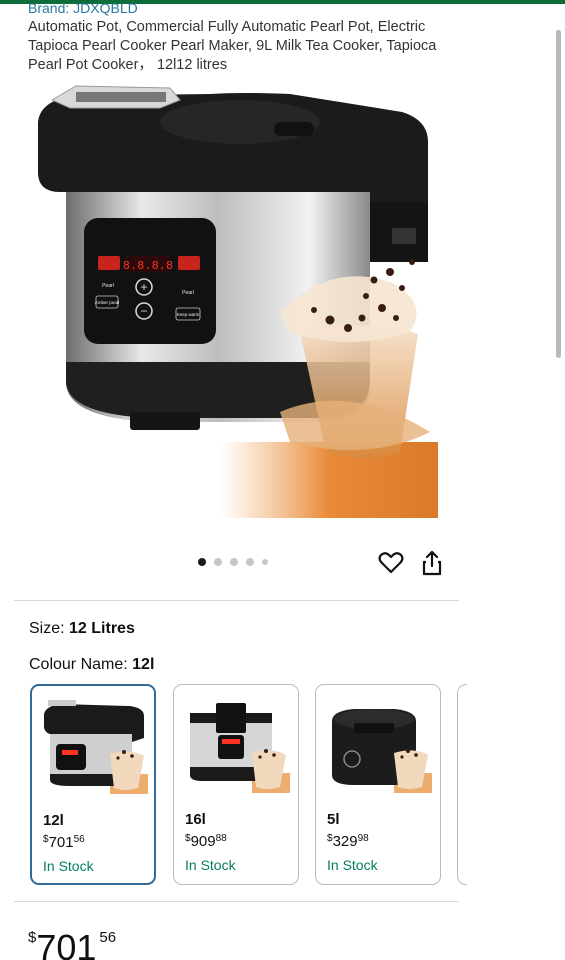 The width and height of the screenshot is (565, 960). What do you see at coordinates (83, 8) in the screenshot?
I see `brand-link: Brand: JDXQBLD` at bounding box center [83, 8].